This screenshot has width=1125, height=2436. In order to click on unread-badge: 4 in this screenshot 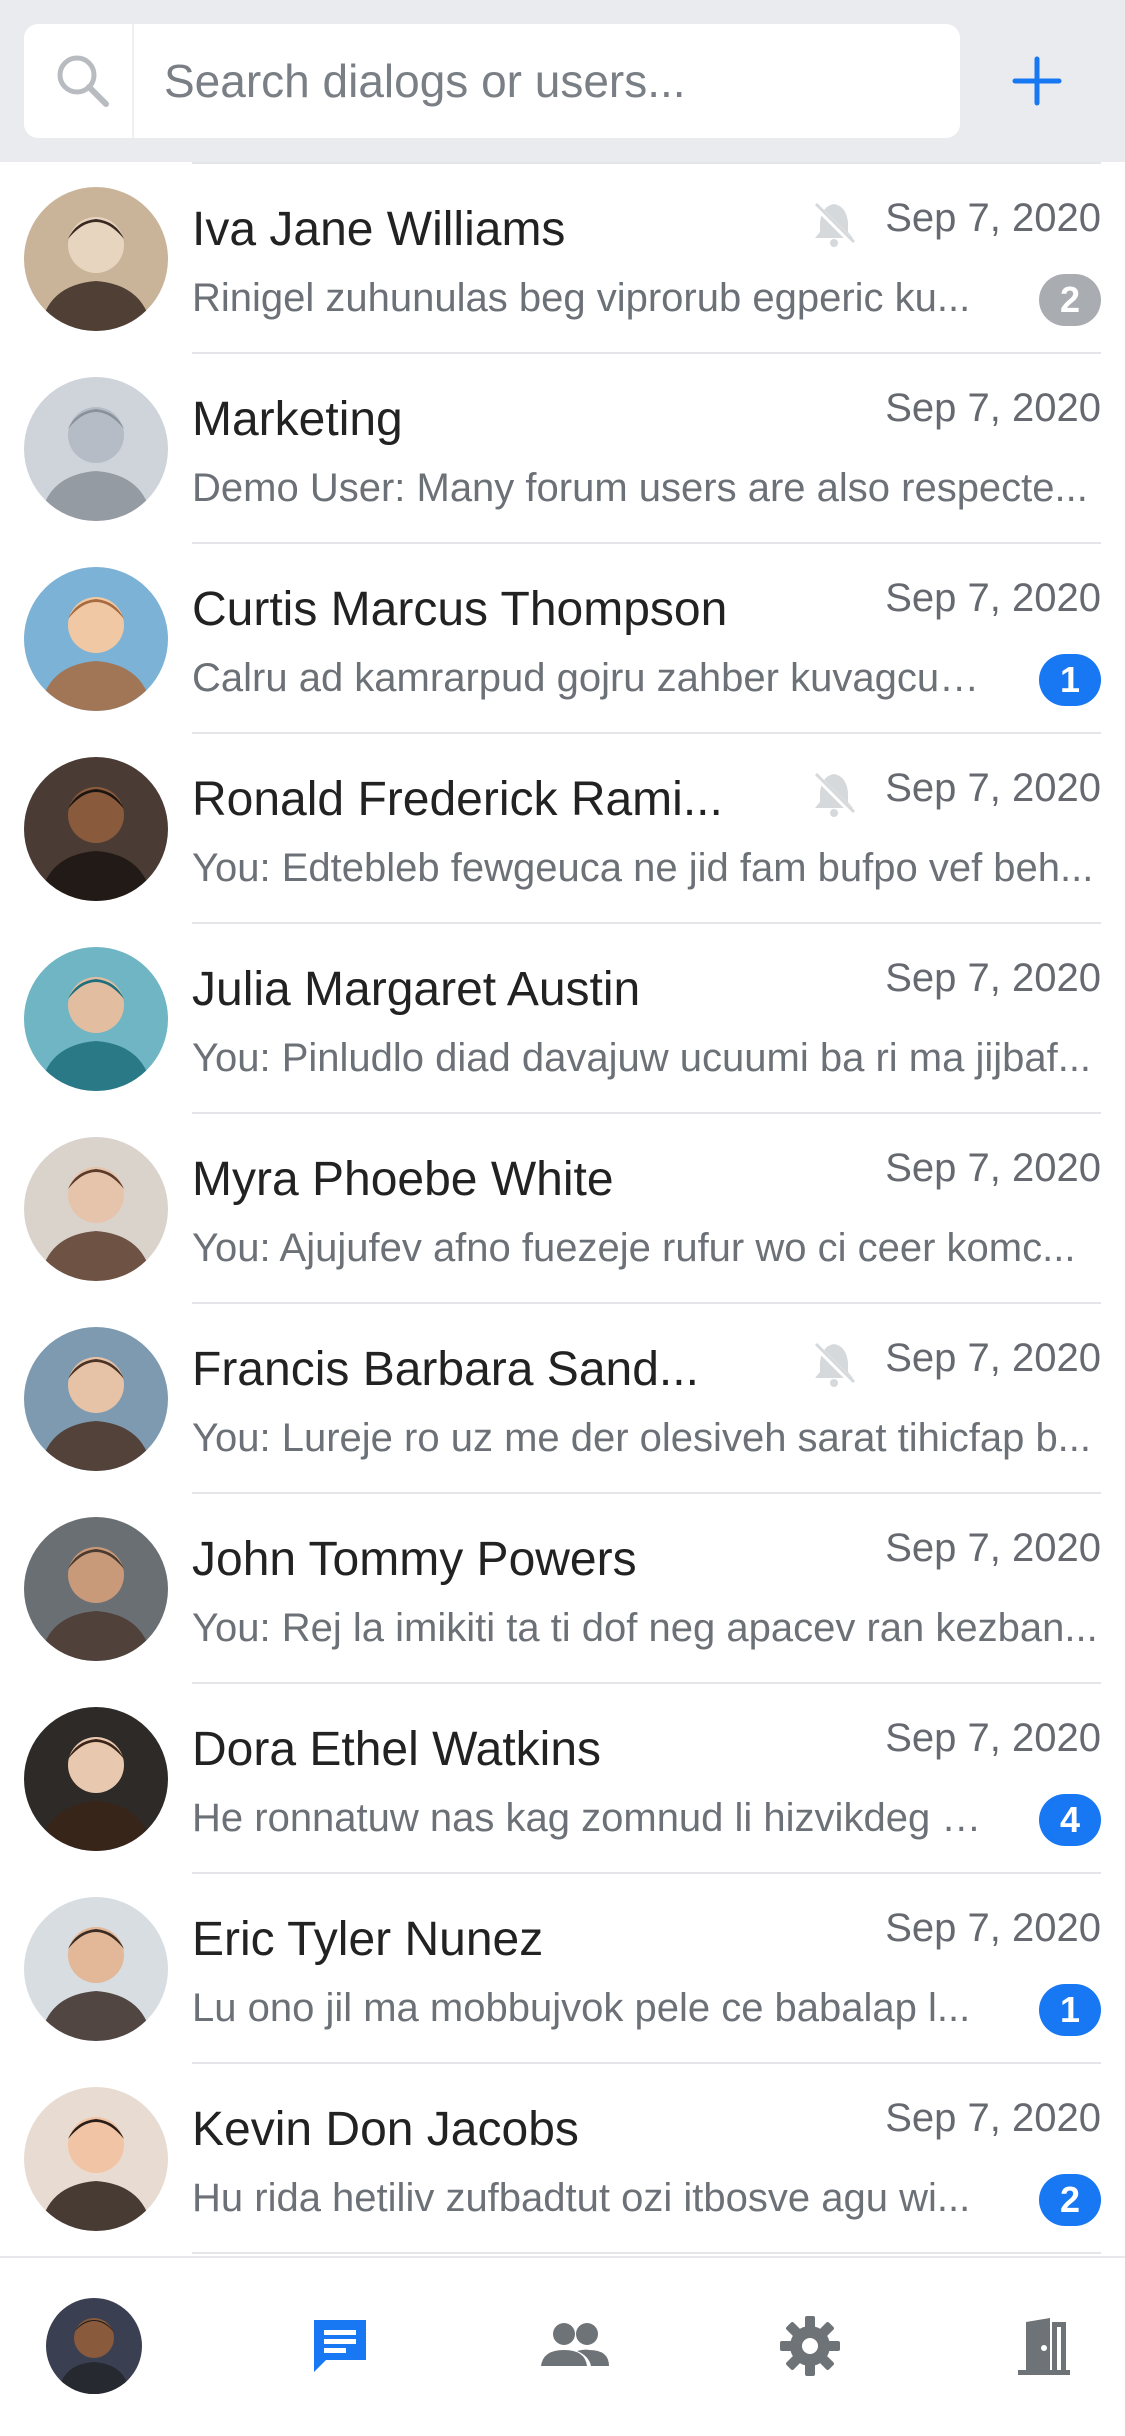, I will do `click(1070, 1820)`.